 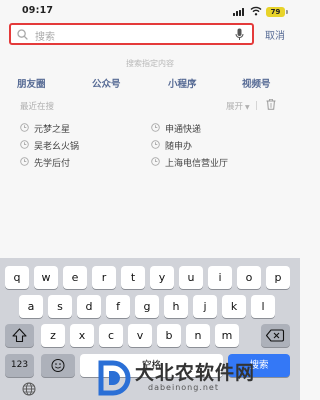 What do you see at coordinates (52, 164) in the screenshot?
I see `recent-item-label: 先学后付` at bounding box center [52, 164].